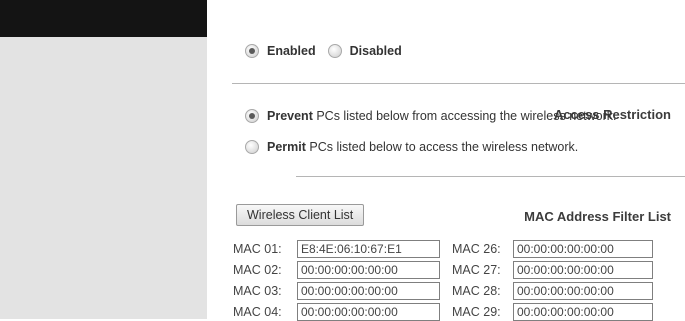  I want to click on enabled-label: Enabled, so click(291, 51).